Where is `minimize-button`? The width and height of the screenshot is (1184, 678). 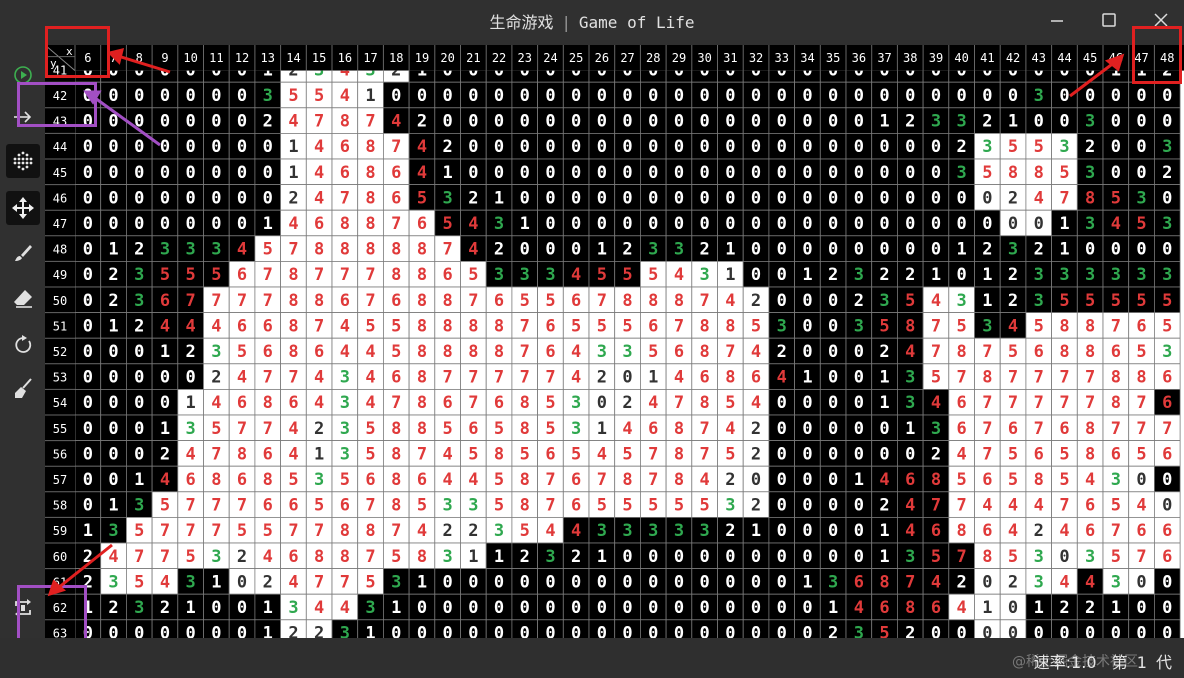
minimize-button is located at coordinates (1057, 20).